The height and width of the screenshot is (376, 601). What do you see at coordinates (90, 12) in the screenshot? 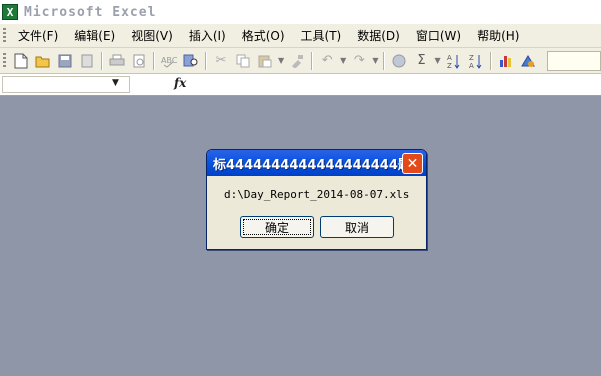
I see `window-title: Microsoft Excel` at bounding box center [90, 12].